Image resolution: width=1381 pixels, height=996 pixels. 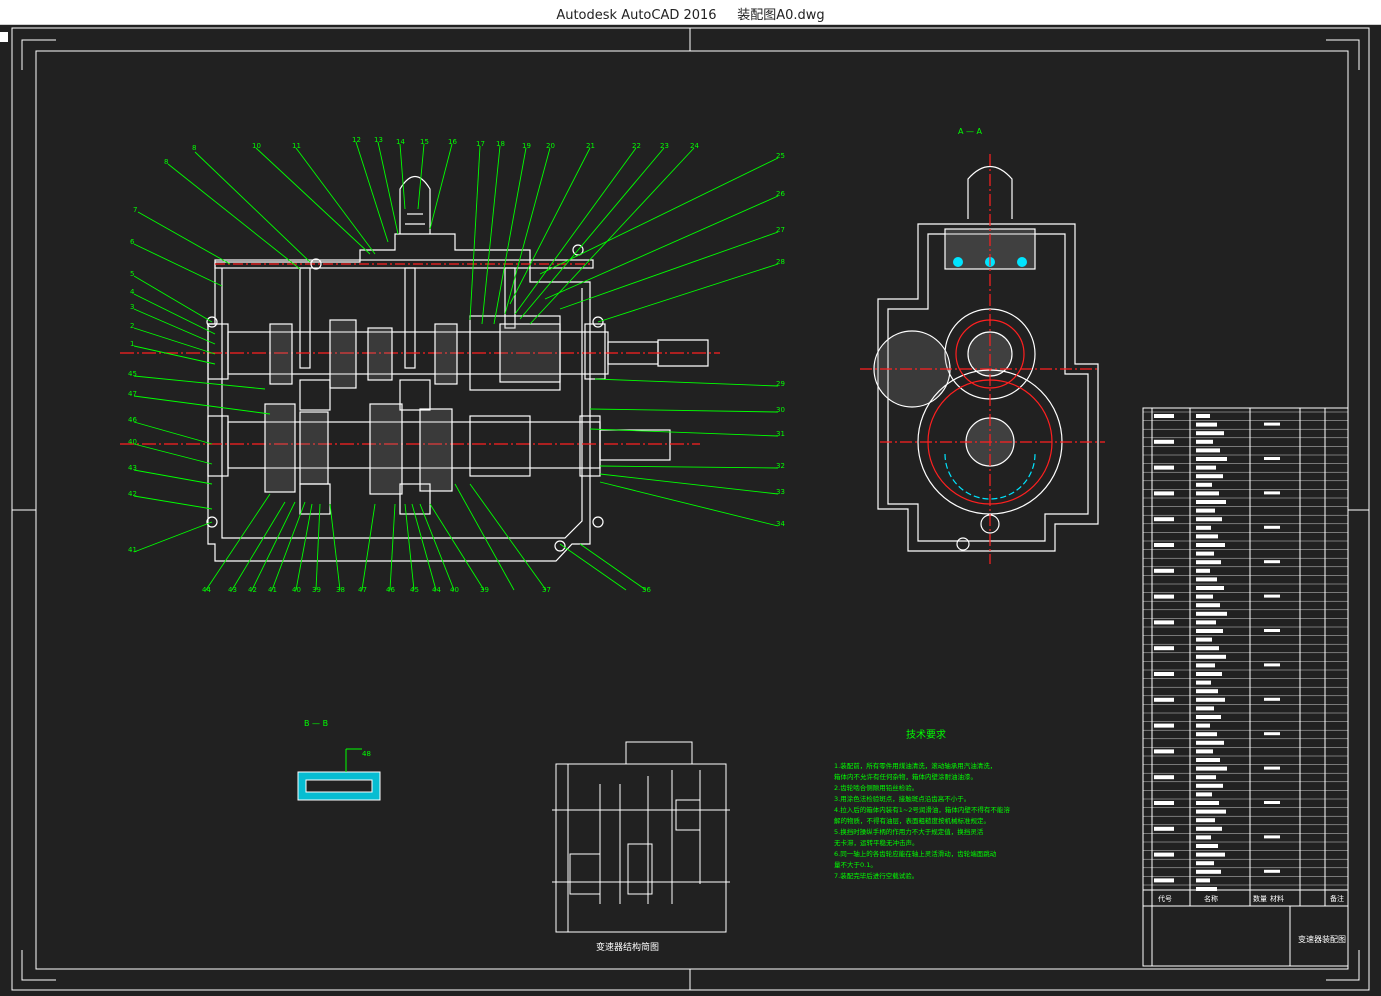 What do you see at coordinates (316, 723) in the screenshot?
I see `section-bb-label: B — B` at bounding box center [316, 723].